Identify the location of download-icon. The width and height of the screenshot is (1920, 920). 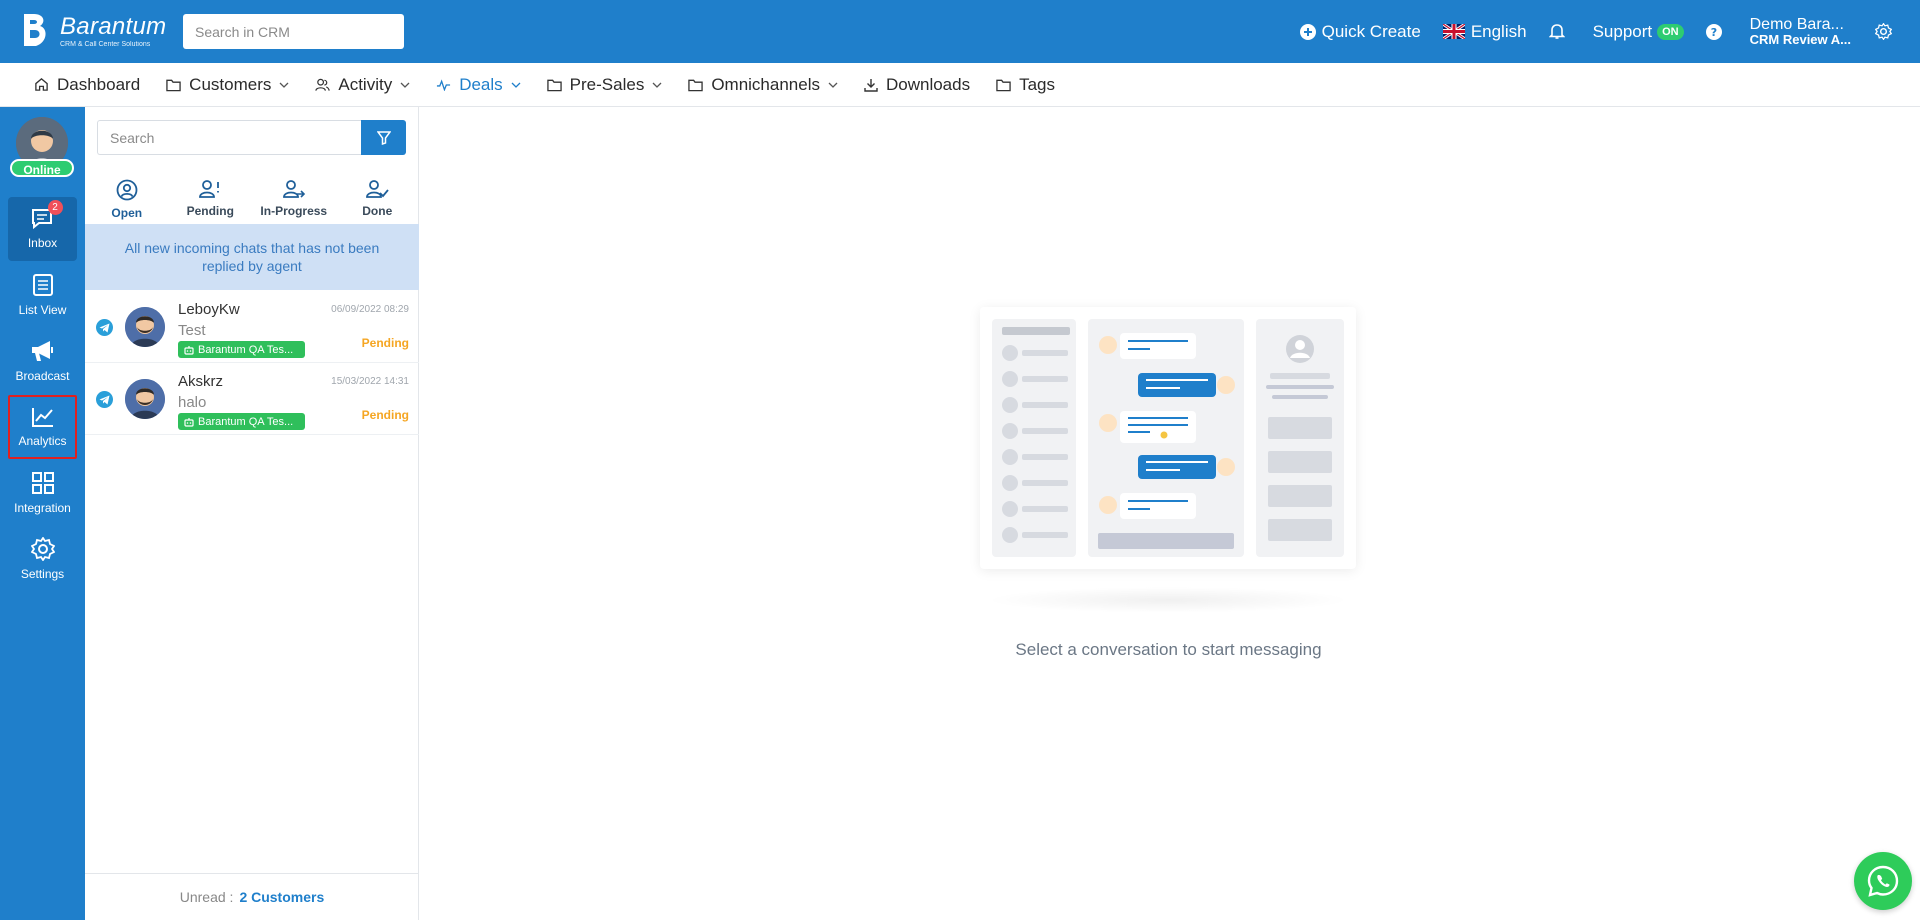
(871, 85).